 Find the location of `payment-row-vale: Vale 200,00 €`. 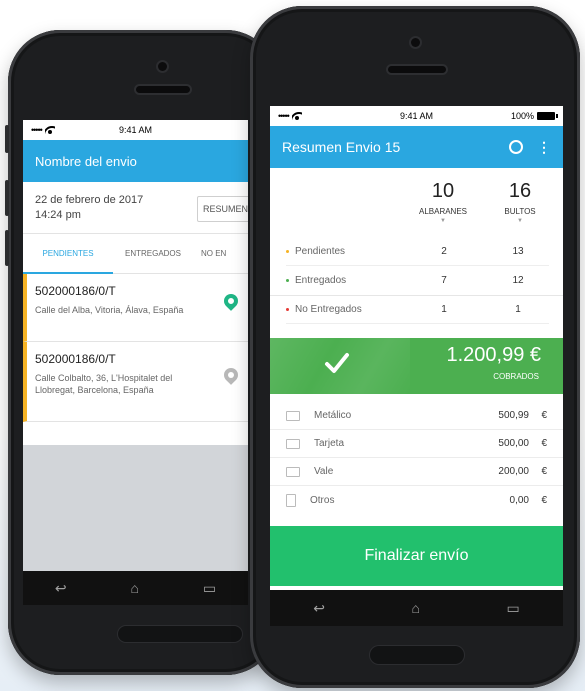

payment-row-vale: Vale 200,00 € is located at coordinates (416, 472).